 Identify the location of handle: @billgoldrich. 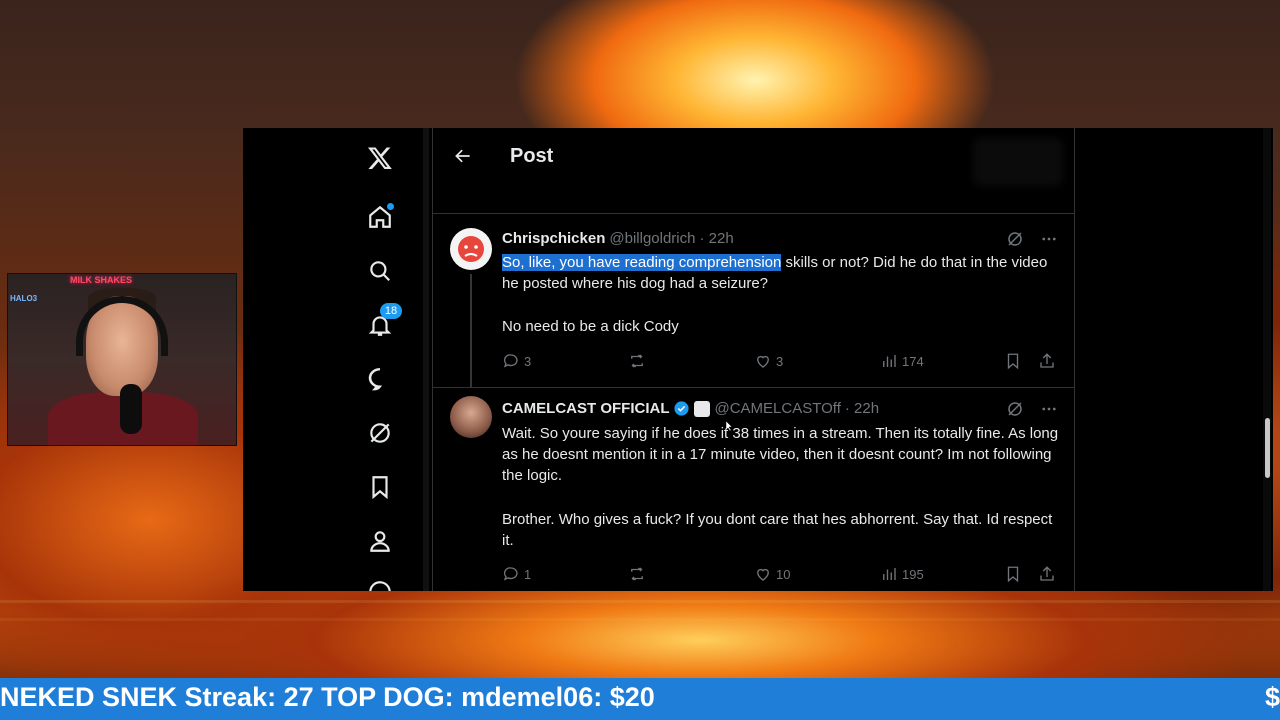
(652, 238).